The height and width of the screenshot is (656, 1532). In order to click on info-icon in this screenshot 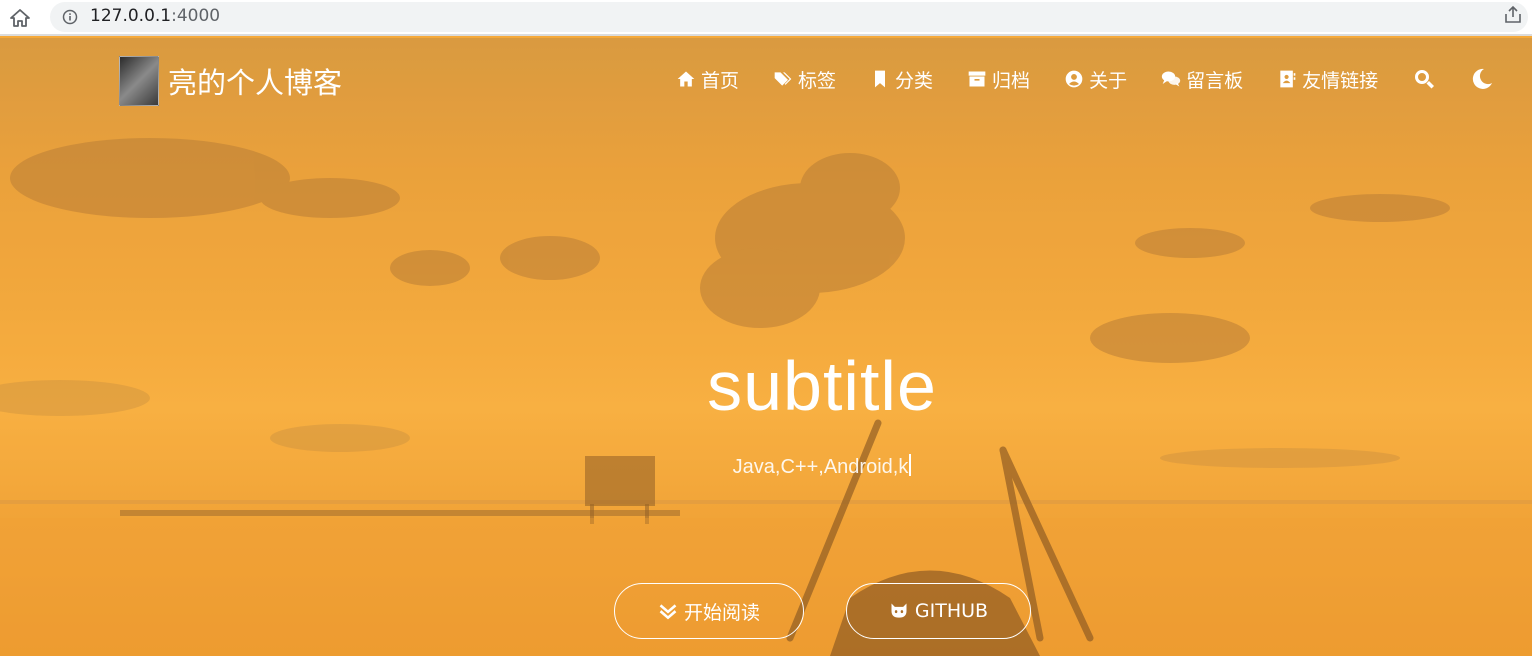, I will do `click(70, 17)`.